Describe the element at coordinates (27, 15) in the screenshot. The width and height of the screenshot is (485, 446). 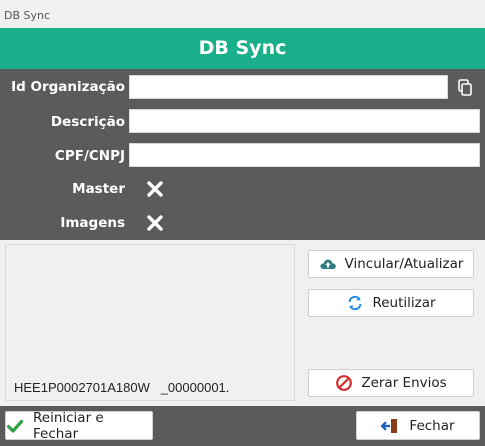
I see `window-title: DB Sync` at that location.